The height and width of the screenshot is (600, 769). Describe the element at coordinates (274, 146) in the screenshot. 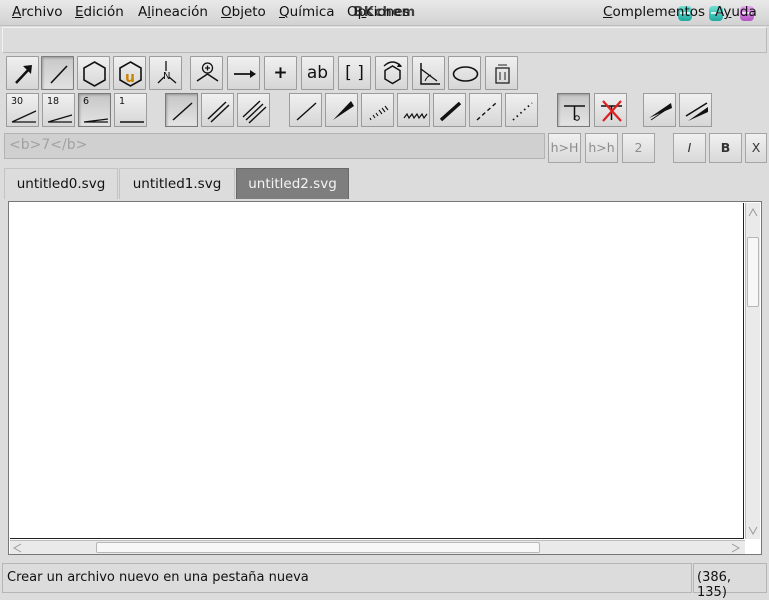

I see `markup-text-field: <b>7</b>` at that location.